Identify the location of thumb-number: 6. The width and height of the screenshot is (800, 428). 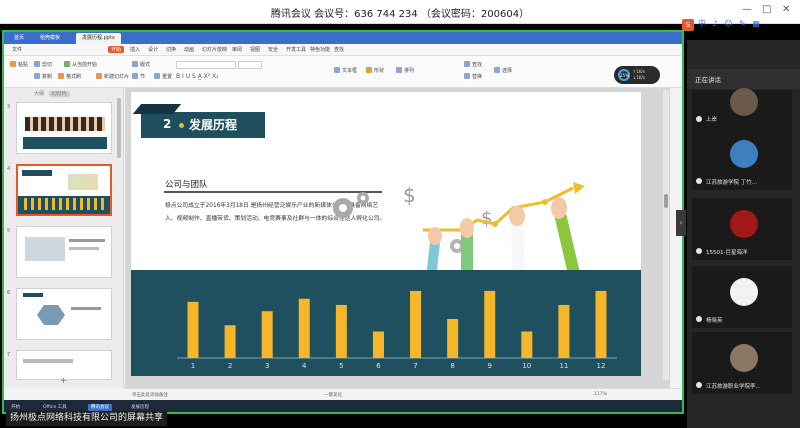
(9, 293).